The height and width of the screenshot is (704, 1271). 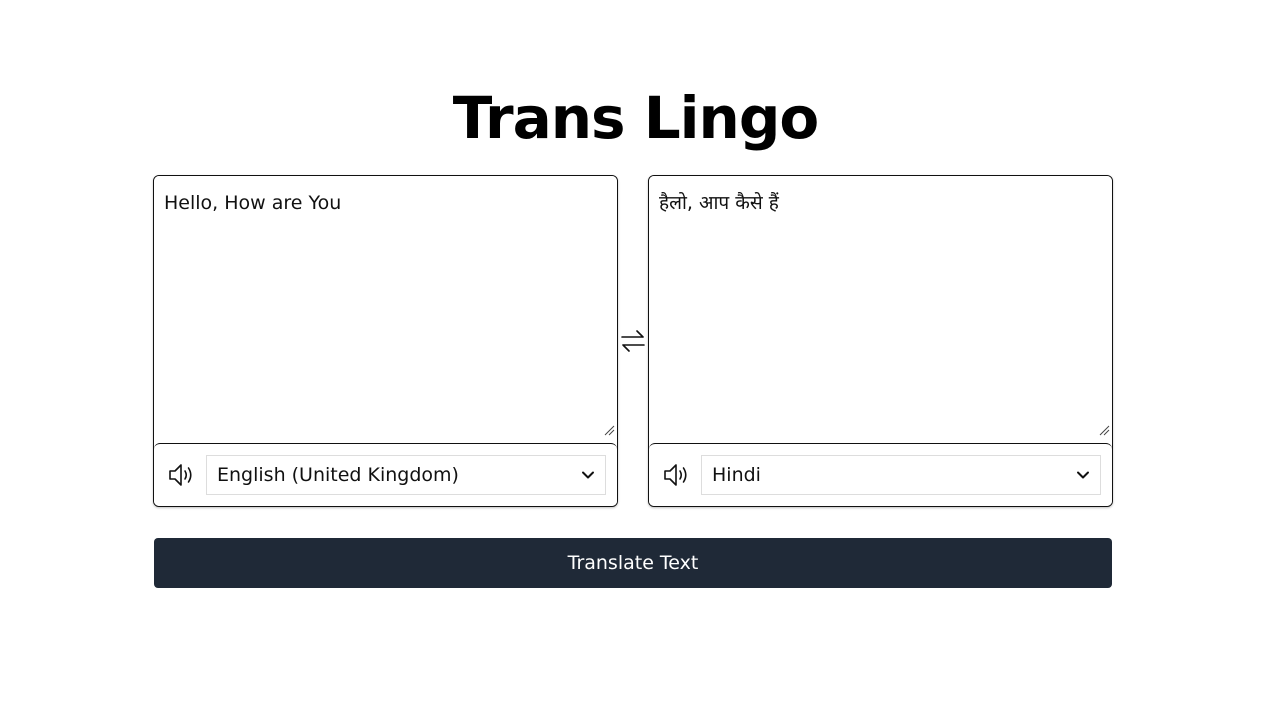 I want to click on target-speaker-icon, so click(x=676, y=475).